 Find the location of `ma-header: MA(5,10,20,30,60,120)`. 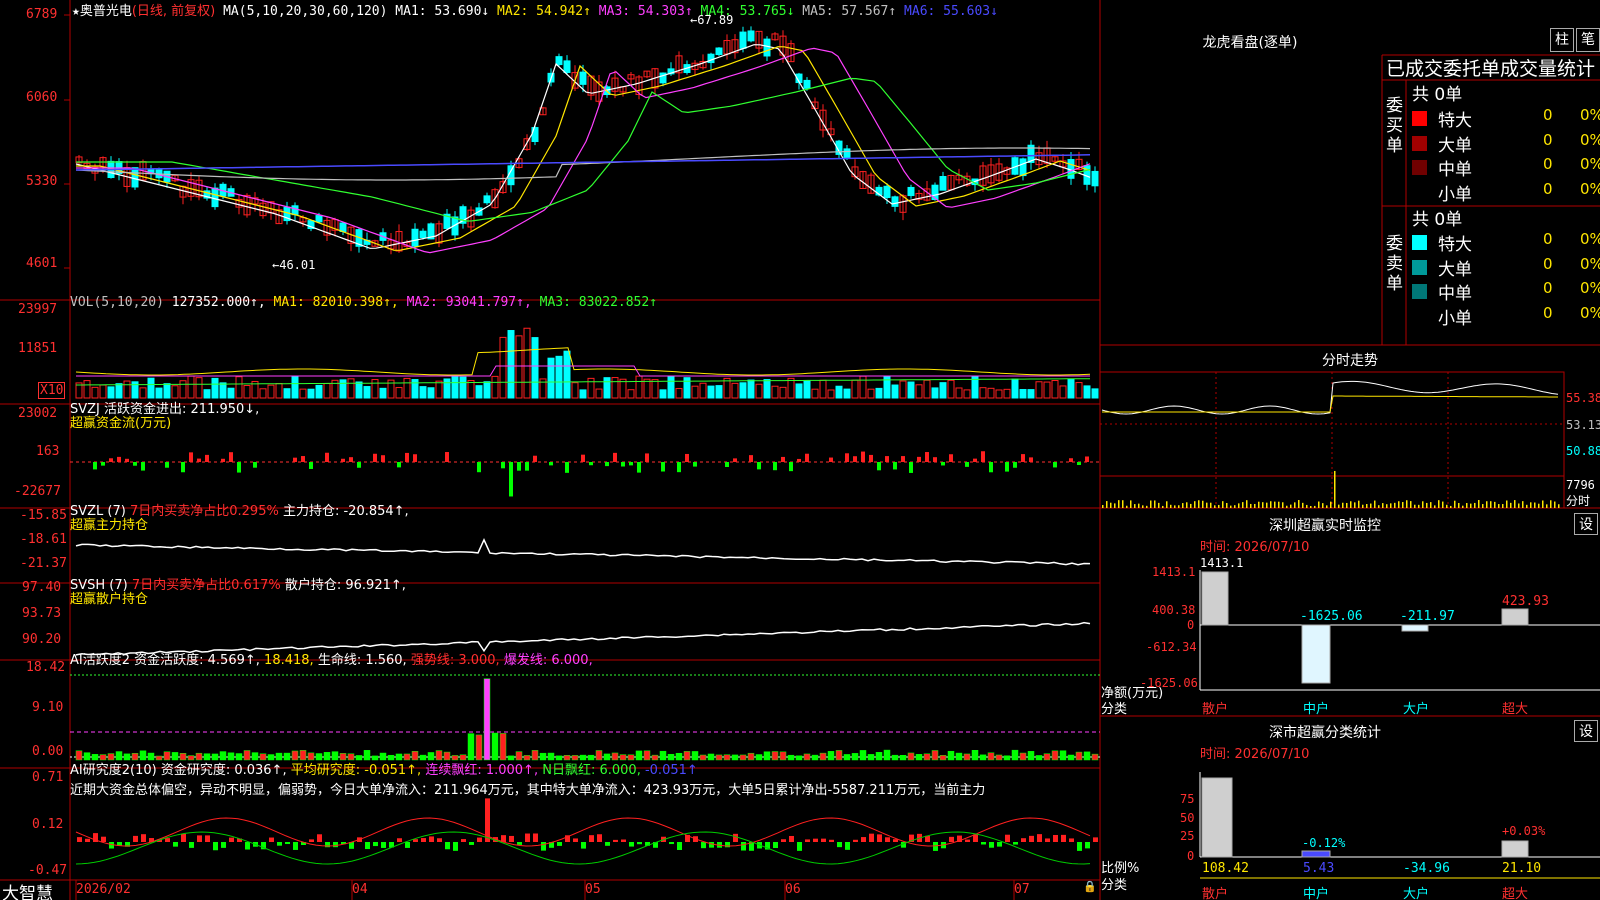

ma-header: MA(5,10,20,30,60,120) is located at coordinates (305, 11).